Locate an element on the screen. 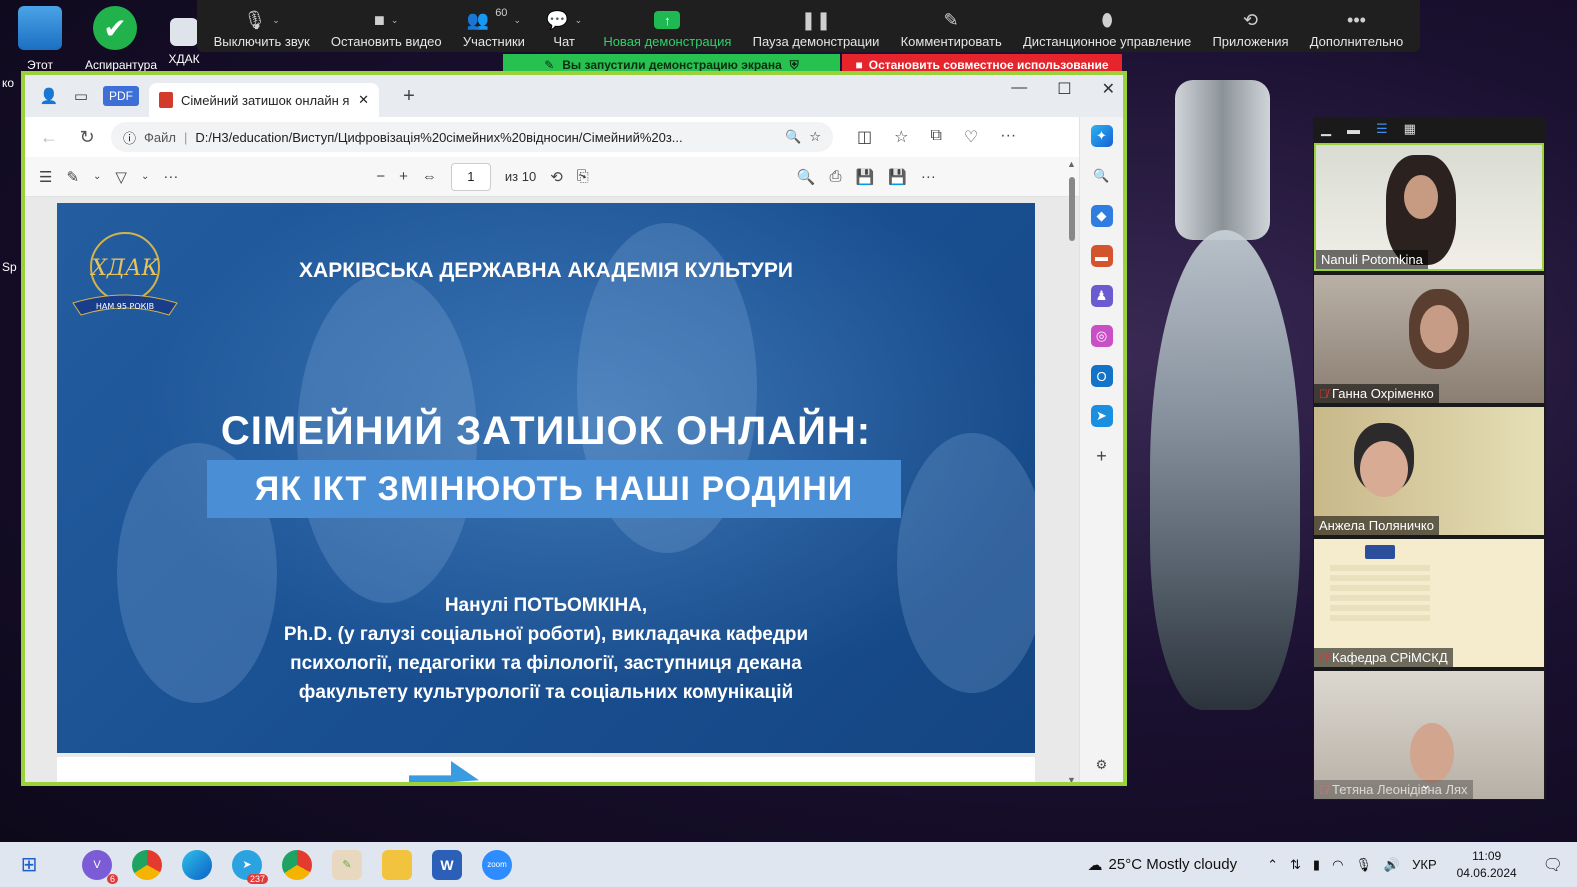  new-tab-button: + is located at coordinates (409, 96).